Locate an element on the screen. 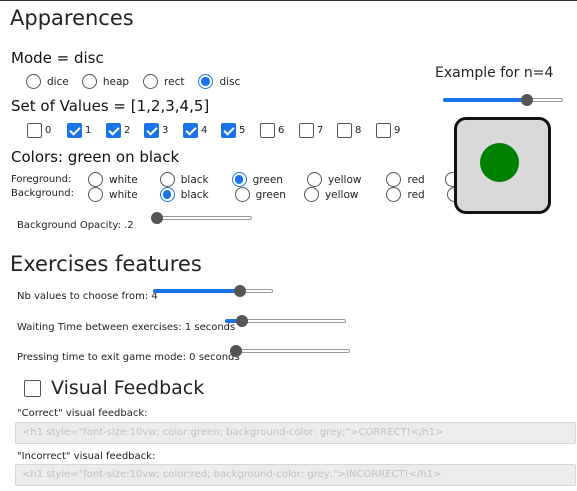 The image size is (577, 491). value-checkbox-5: 5 is located at coordinates (233, 130).